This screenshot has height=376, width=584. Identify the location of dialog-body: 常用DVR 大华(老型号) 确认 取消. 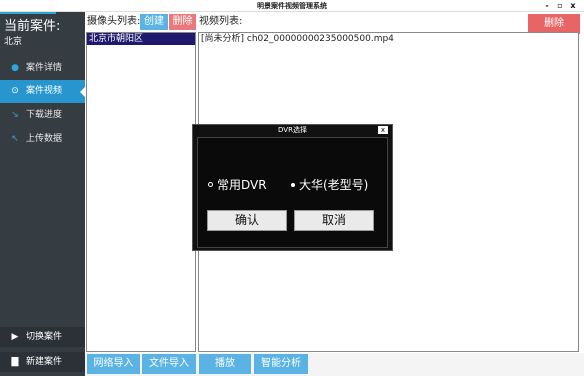
(292, 192).